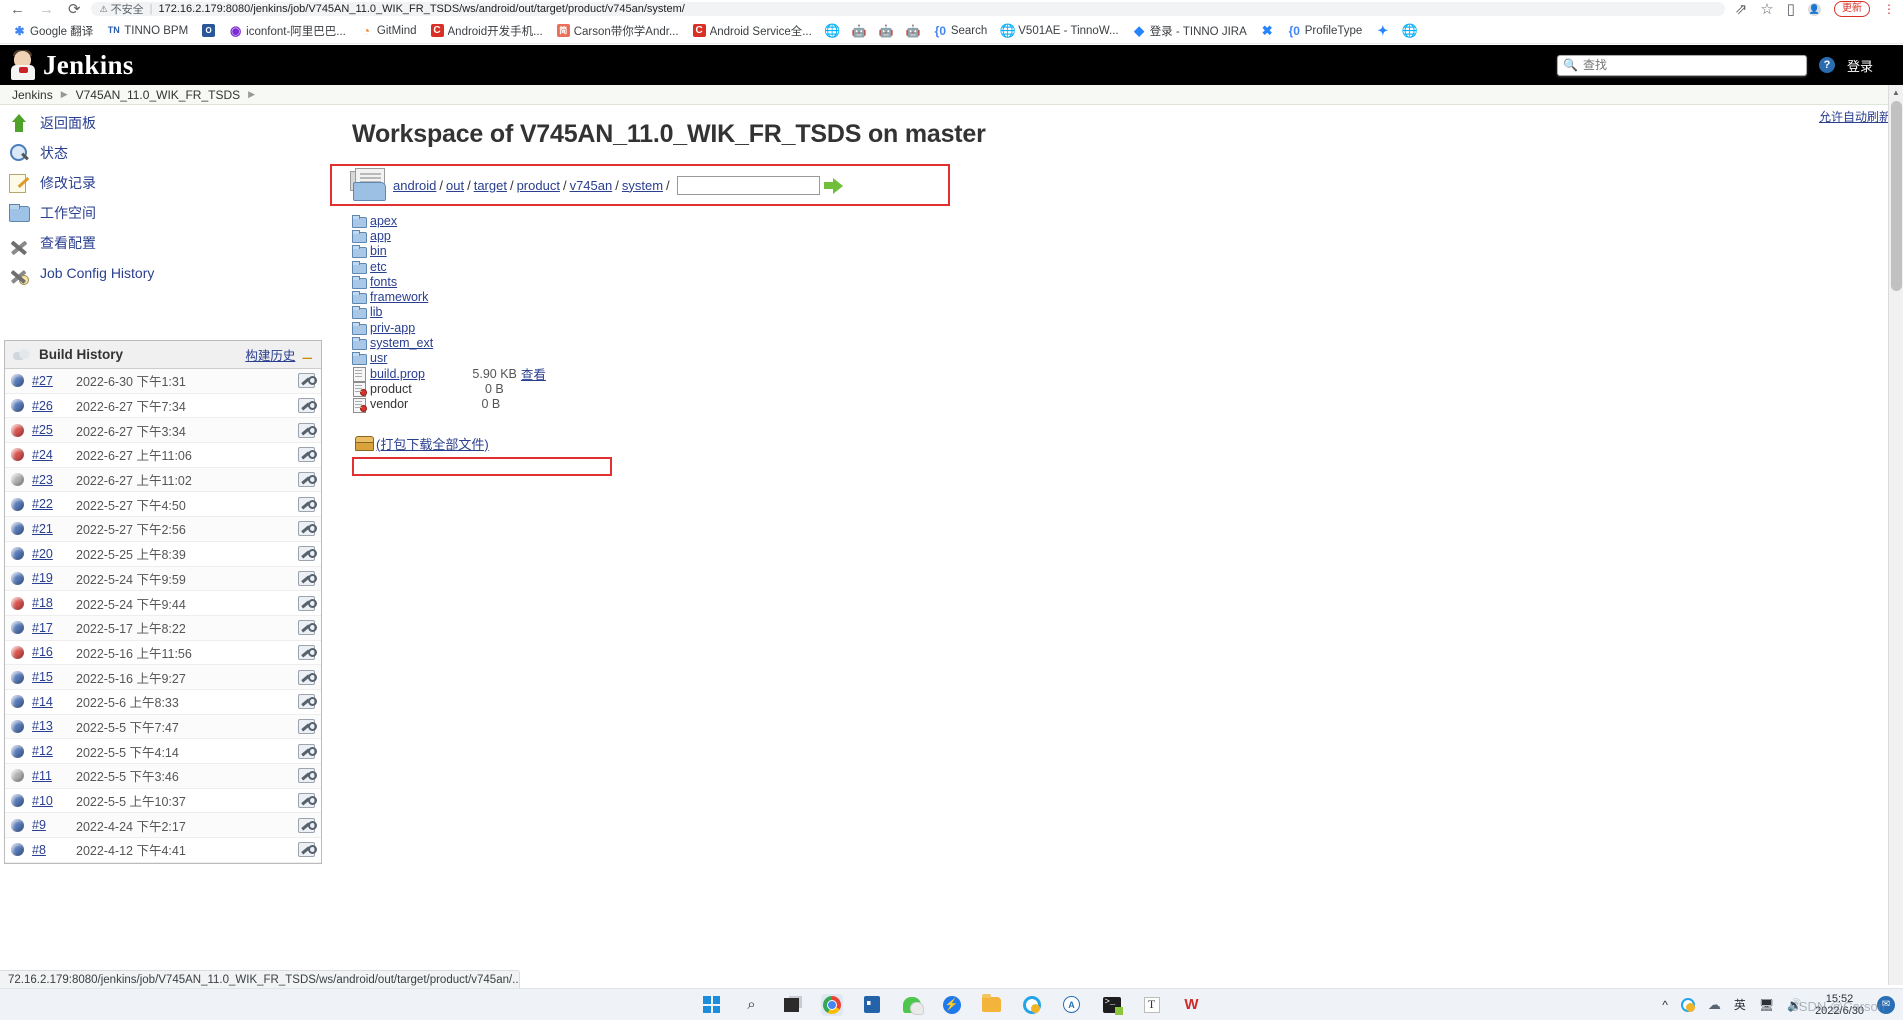 This screenshot has width=1903, height=1020. I want to click on reload-icon: ⟳, so click(74, 9).